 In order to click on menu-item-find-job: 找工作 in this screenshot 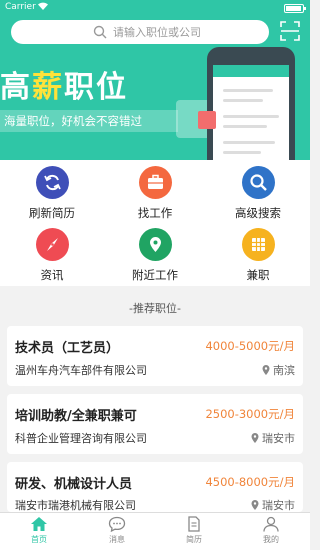, I will do `click(155, 195)`.